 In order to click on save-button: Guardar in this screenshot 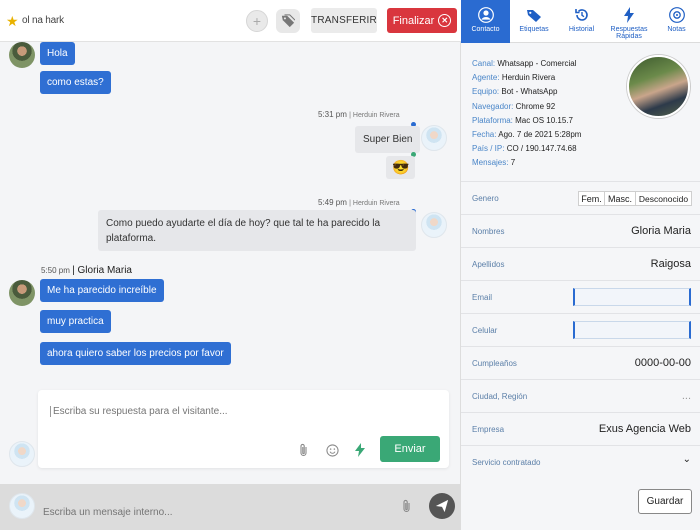, I will do `click(665, 501)`.